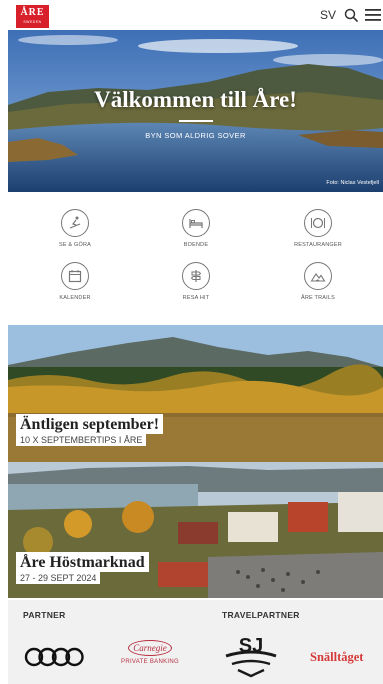  I want to click on signpost-icon, so click(196, 276).